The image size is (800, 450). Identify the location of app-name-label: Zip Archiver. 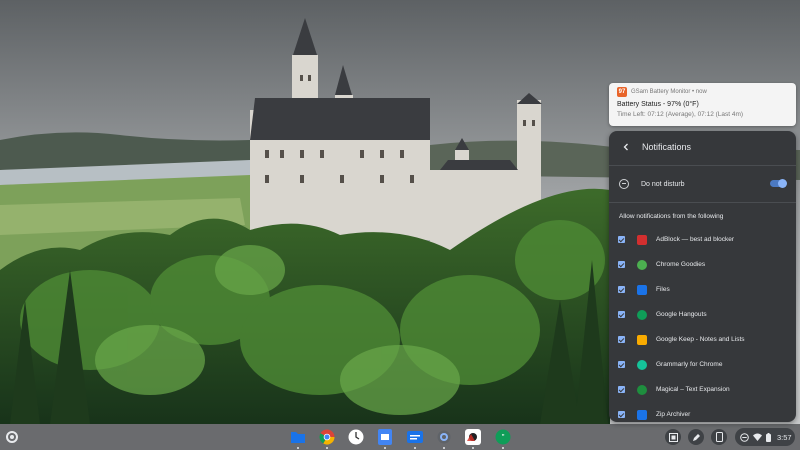
(673, 414).